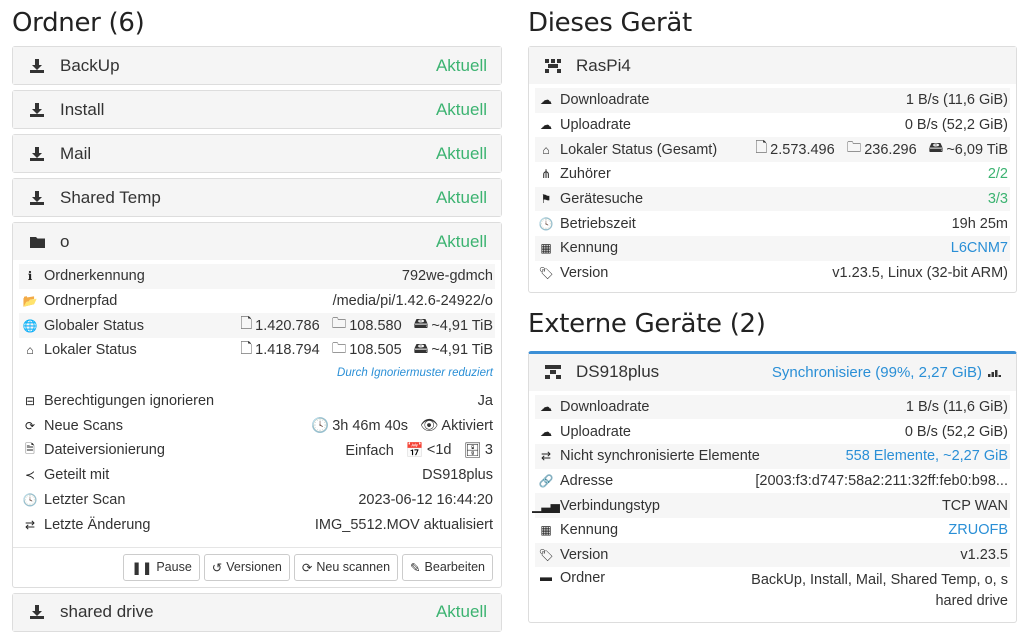 The image size is (1024, 637). Describe the element at coordinates (30, 301) in the screenshot. I see `folder-open-icon: 📂` at that location.